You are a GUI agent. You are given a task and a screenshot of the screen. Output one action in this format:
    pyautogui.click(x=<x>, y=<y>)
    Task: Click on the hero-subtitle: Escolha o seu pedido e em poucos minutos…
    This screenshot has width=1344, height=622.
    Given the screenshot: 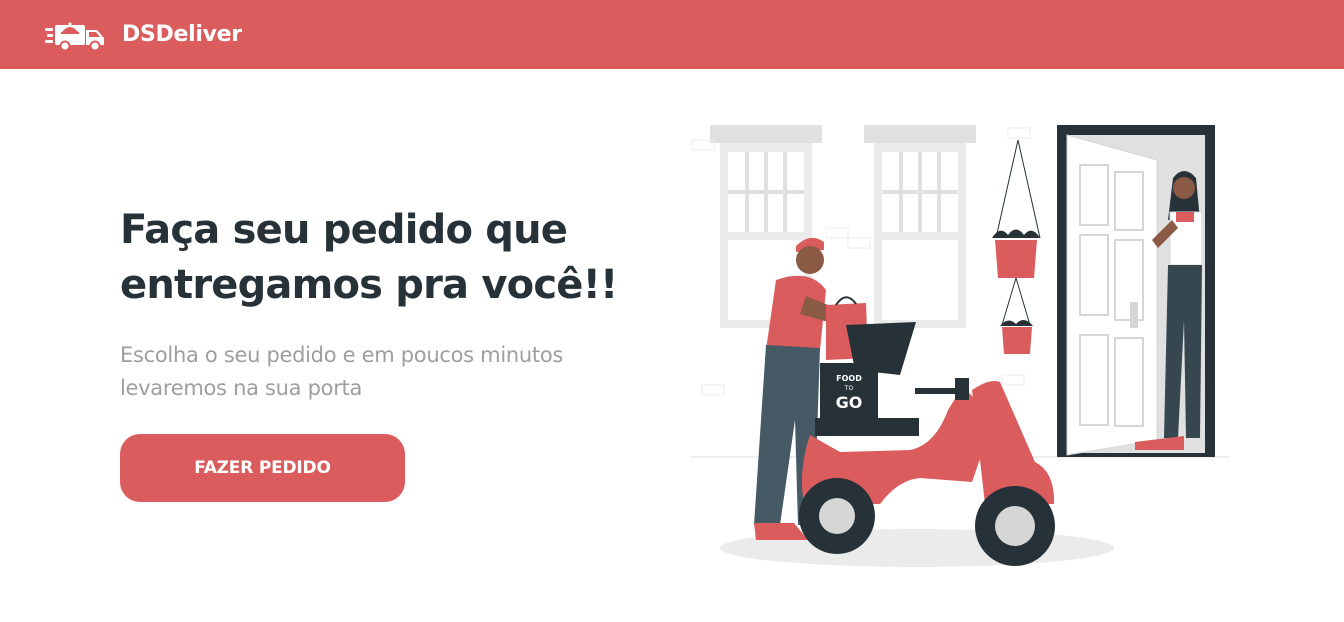 What is the action you would take?
    pyautogui.click(x=375, y=372)
    